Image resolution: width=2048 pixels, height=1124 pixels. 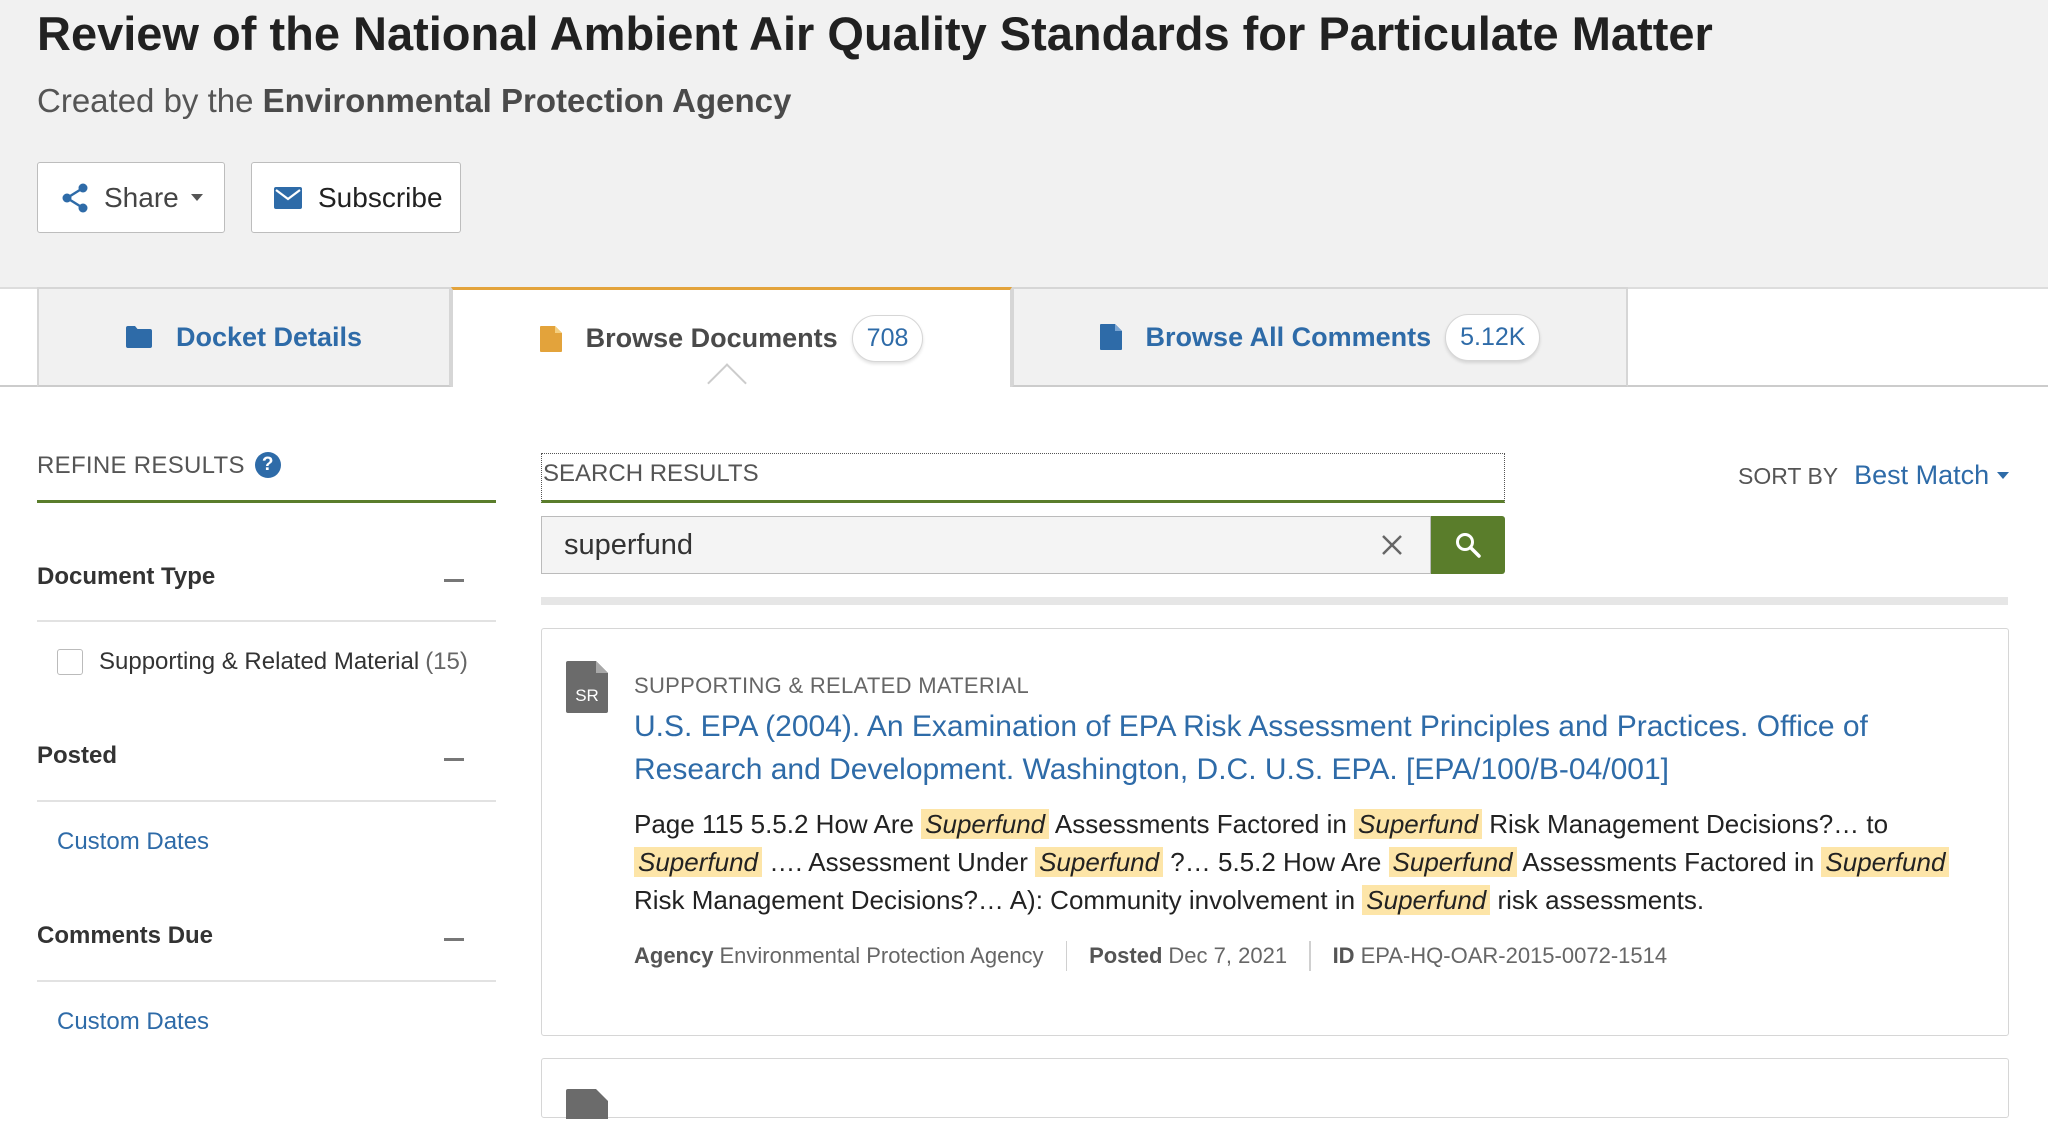 I want to click on refine-results-title: REFINE RESULTS, so click(x=141, y=465).